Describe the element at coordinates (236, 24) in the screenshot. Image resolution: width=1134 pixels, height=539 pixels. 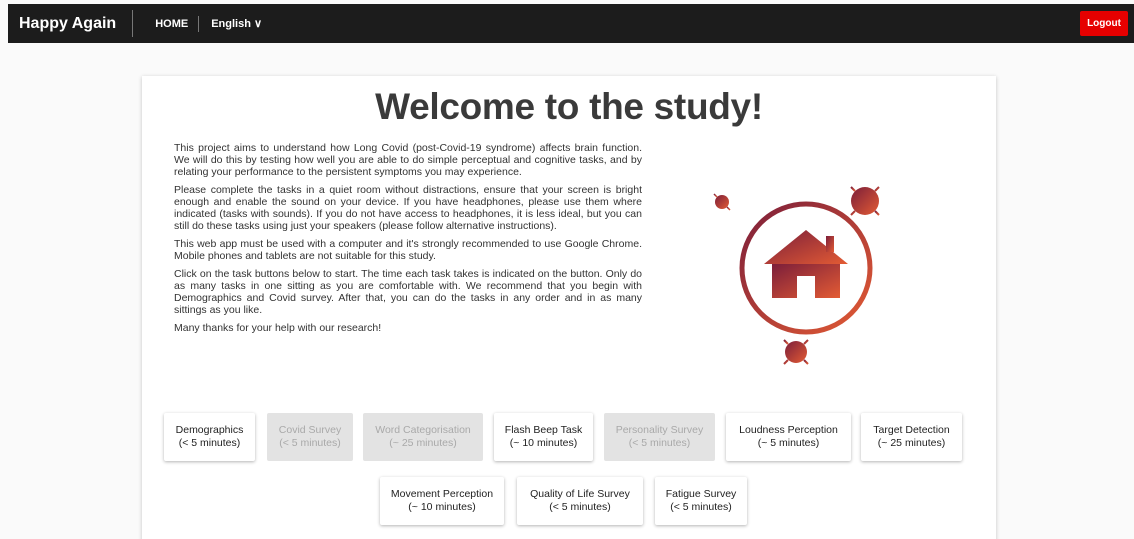
I see `language-selector: English ∨` at that location.